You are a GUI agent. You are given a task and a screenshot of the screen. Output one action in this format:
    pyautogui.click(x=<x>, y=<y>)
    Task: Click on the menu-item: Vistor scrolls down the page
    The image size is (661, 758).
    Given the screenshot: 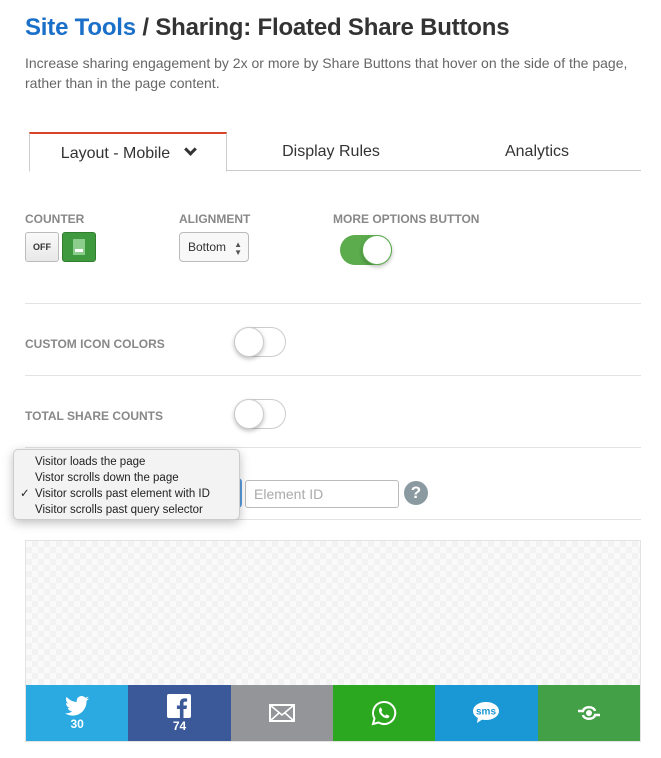 What is the action you would take?
    pyautogui.click(x=126, y=478)
    